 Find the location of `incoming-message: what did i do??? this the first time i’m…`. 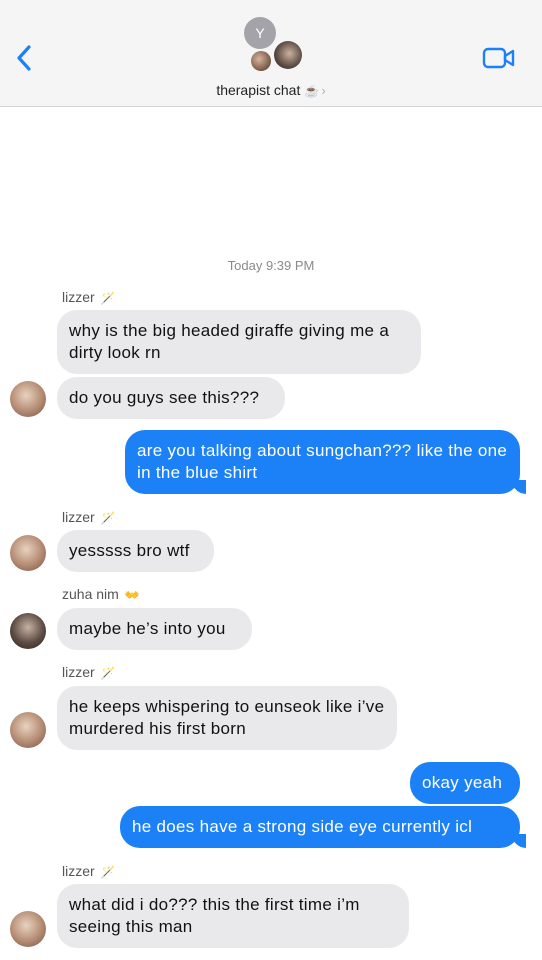

incoming-message: what did i do??? this the first time i’m… is located at coordinates (233, 916).